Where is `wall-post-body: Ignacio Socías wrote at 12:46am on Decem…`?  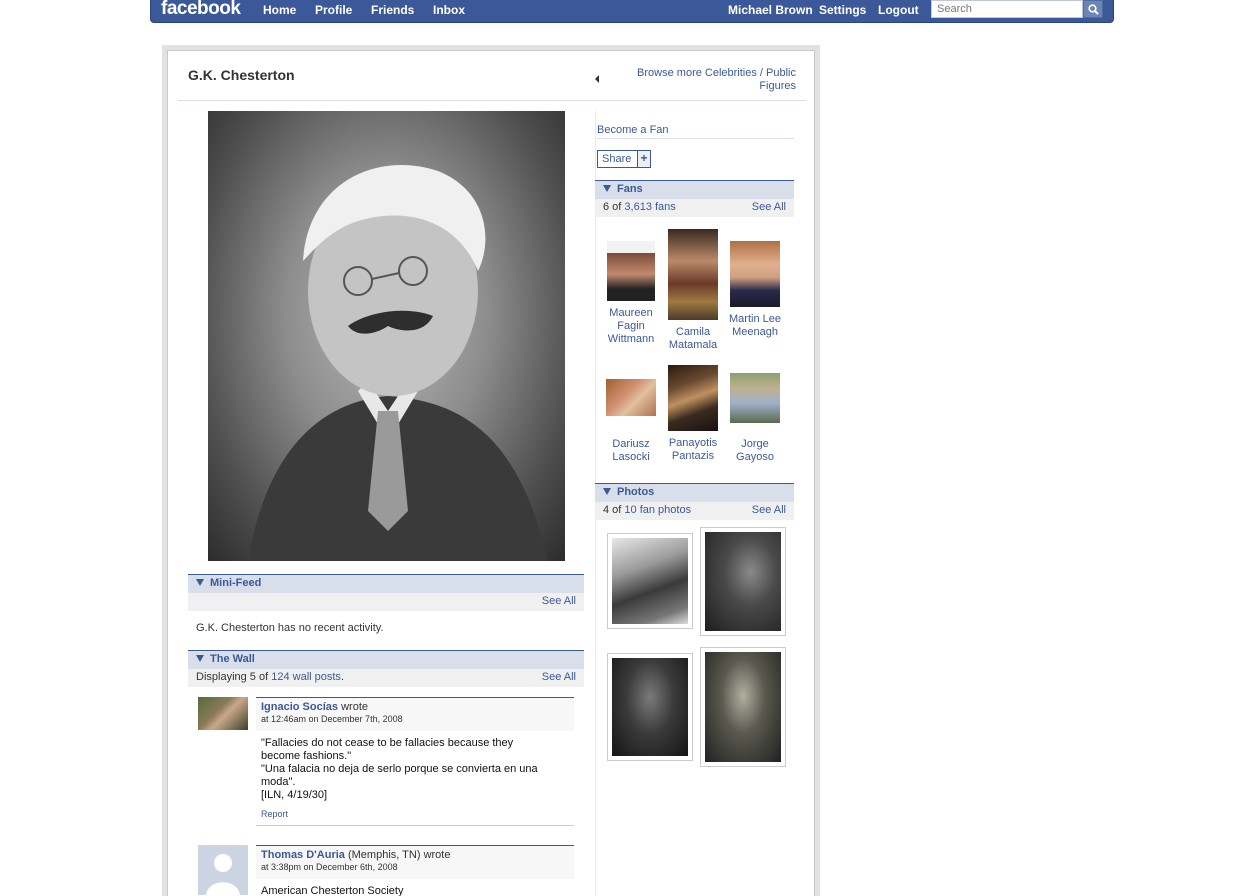 wall-post-body: Ignacio Socías wrote at 12:46am on Decem… is located at coordinates (415, 758).